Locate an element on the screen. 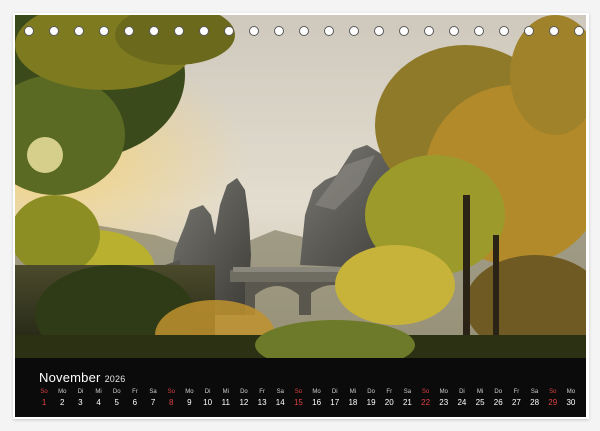 The width and height of the screenshot is (600, 431). day-cell: Fr 6 is located at coordinates (135, 399).